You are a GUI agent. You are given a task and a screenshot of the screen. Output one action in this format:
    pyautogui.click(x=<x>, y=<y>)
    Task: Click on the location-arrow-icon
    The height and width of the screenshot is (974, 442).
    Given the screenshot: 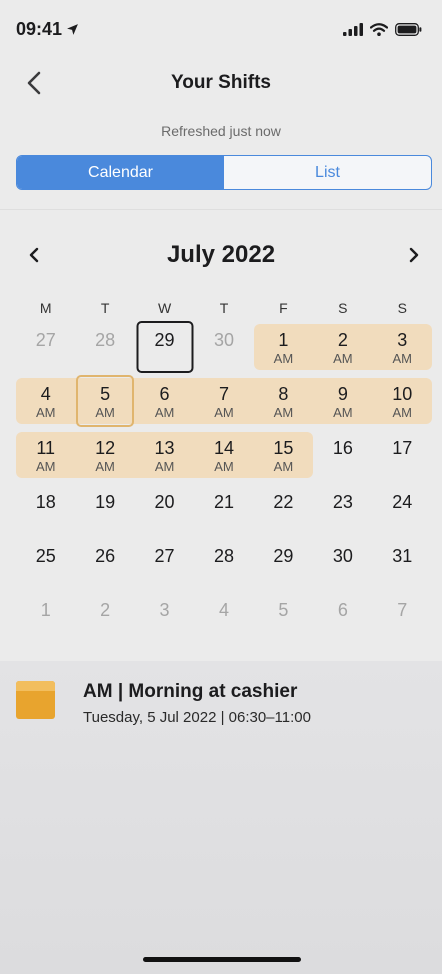 What is the action you would take?
    pyautogui.click(x=72, y=29)
    